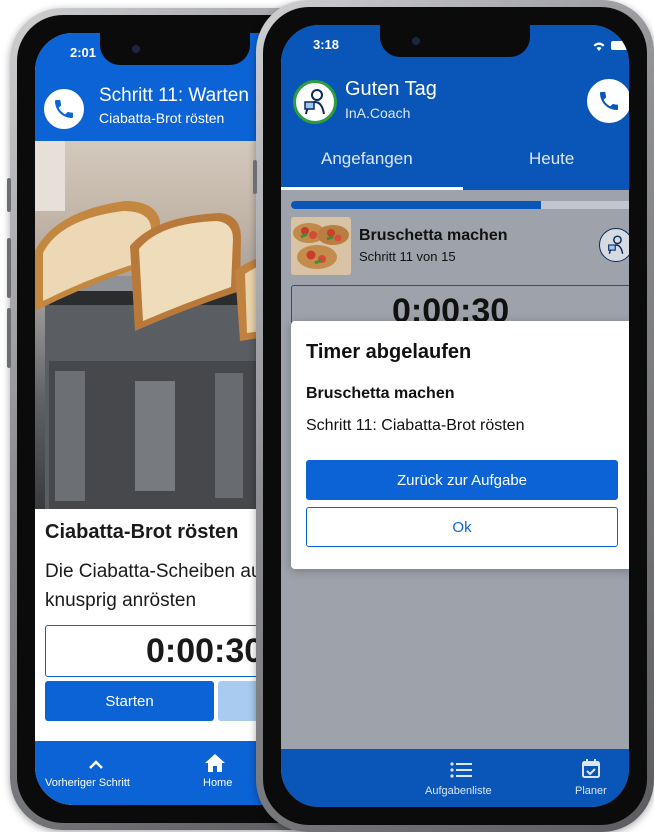  What do you see at coordinates (591, 781) in the screenshot?
I see `nav-planer: Planer` at bounding box center [591, 781].